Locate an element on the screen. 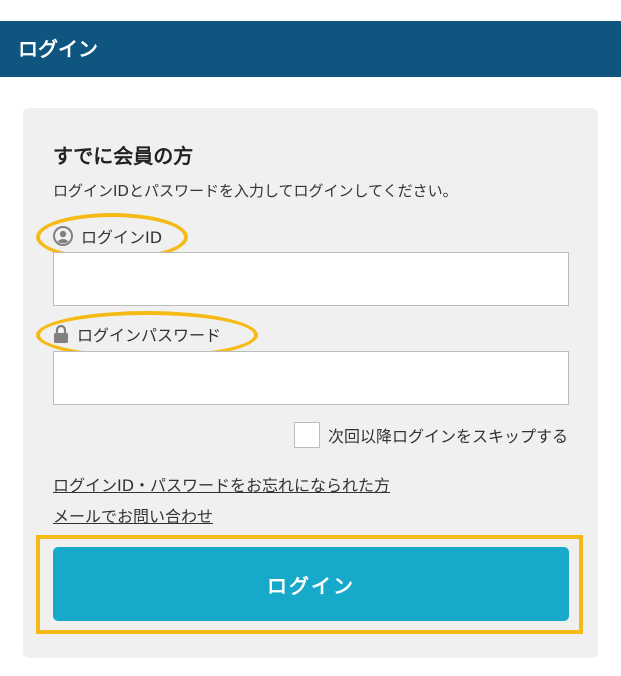 This screenshot has width=621, height=676. page-title: ログイン is located at coordinates (58, 49).